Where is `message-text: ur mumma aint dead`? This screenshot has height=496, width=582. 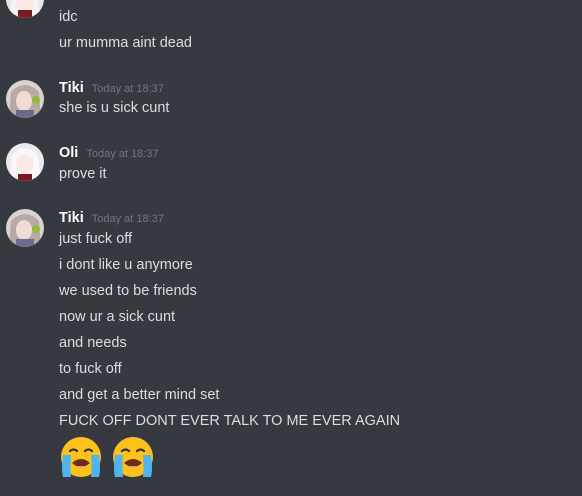 message-text: ur mumma aint dead is located at coordinates (125, 43).